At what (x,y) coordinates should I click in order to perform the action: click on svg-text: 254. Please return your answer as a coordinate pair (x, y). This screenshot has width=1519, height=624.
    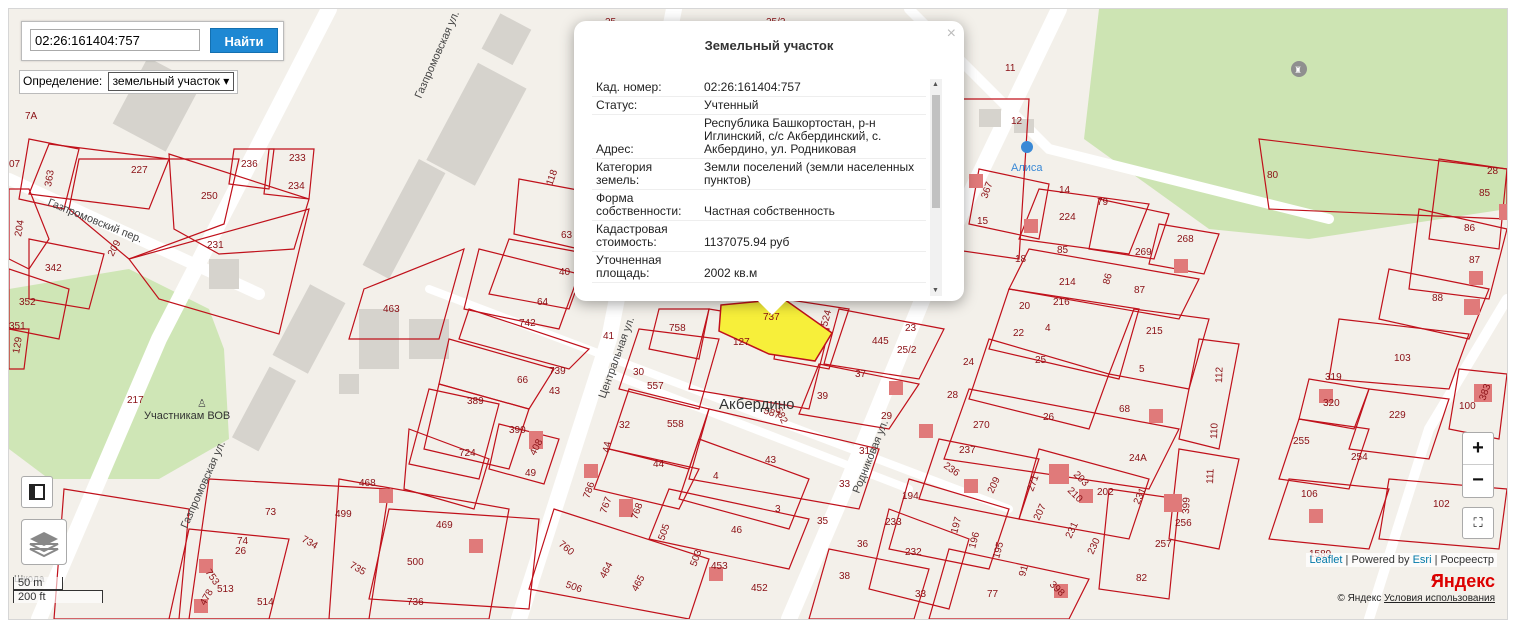
    Looking at the image, I should click on (1359, 457).